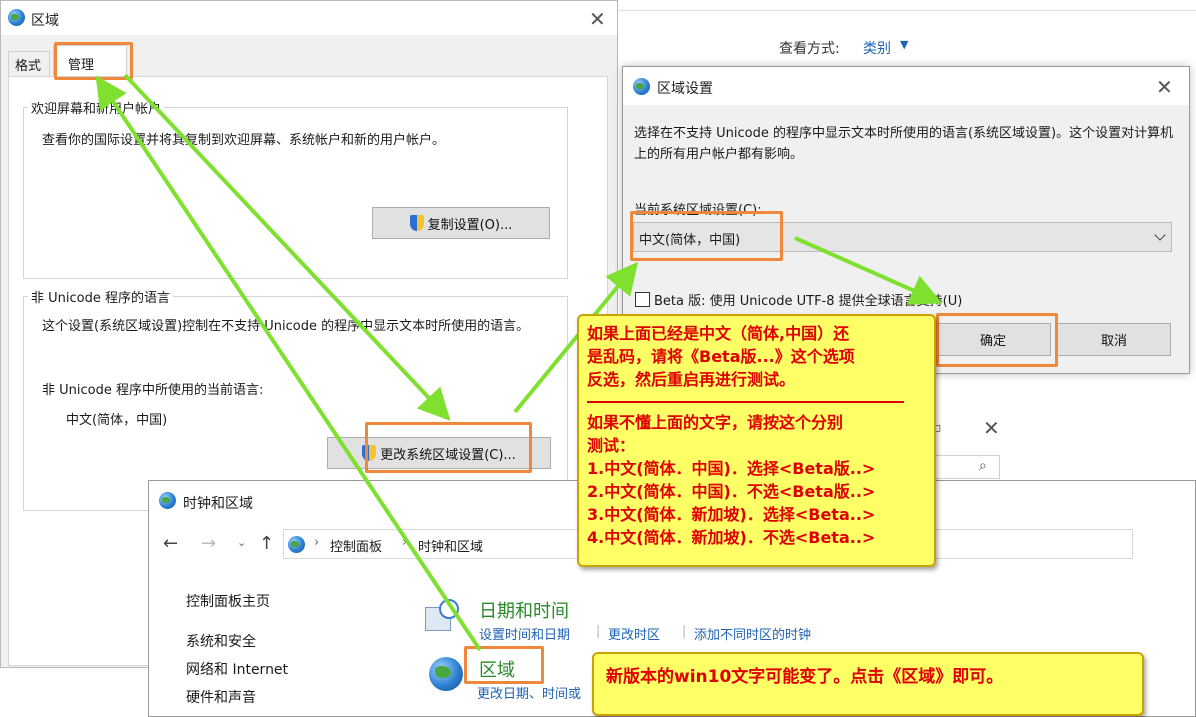  I want to click on callout-line: 测试：, so click(611, 445).